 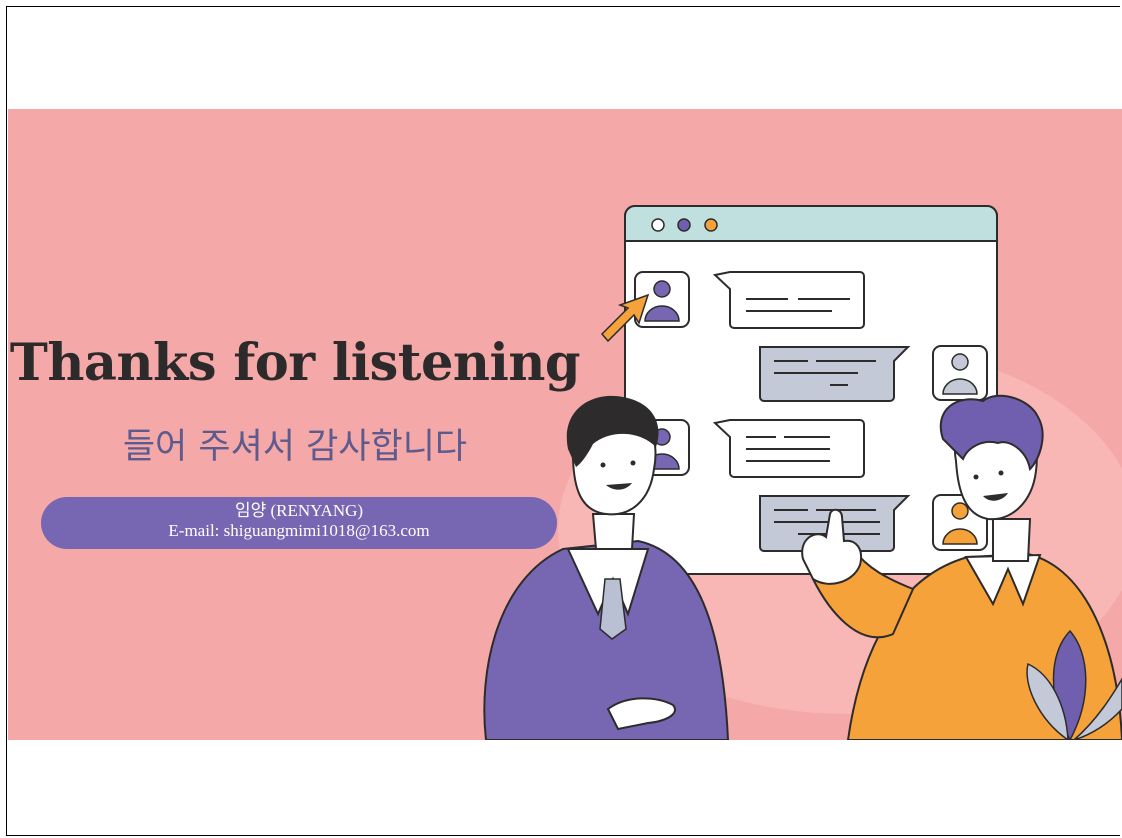 What do you see at coordinates (960, 373) in the screenshot?
I see `user-avatar-icon` at bounding box center [960, 373].